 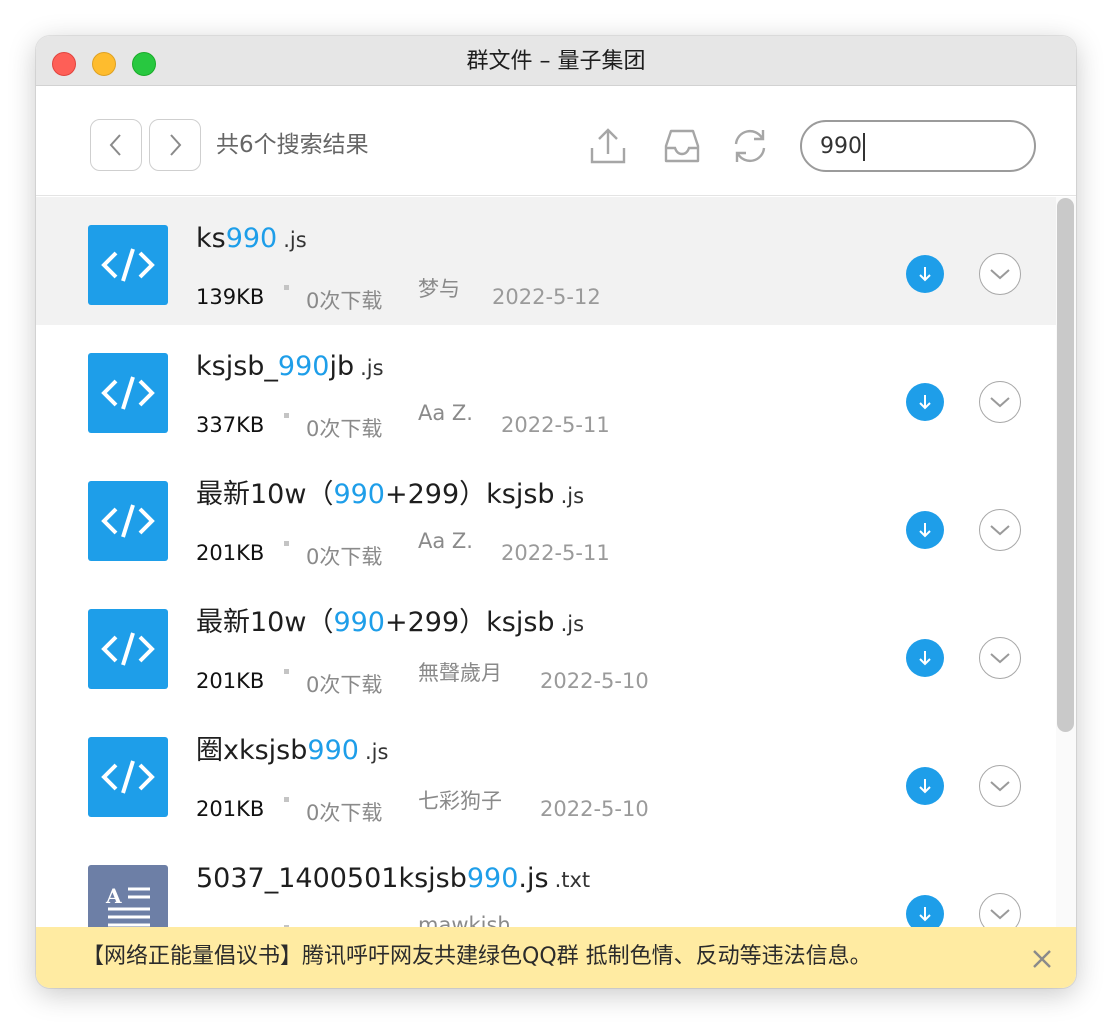 What do you see at coordinates (546, 389) in the screenshot?
I see `file-row: ksjsb_990jb .js 337KB 0次下载 Aa Z. 2022-5-11` at bounding box center [546, 389].